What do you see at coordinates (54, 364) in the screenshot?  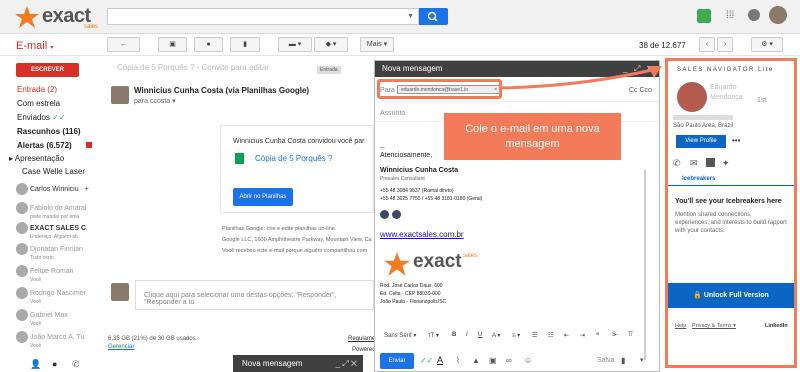 I see `hangouts-icon: ●` at bounding box center [54, 364].